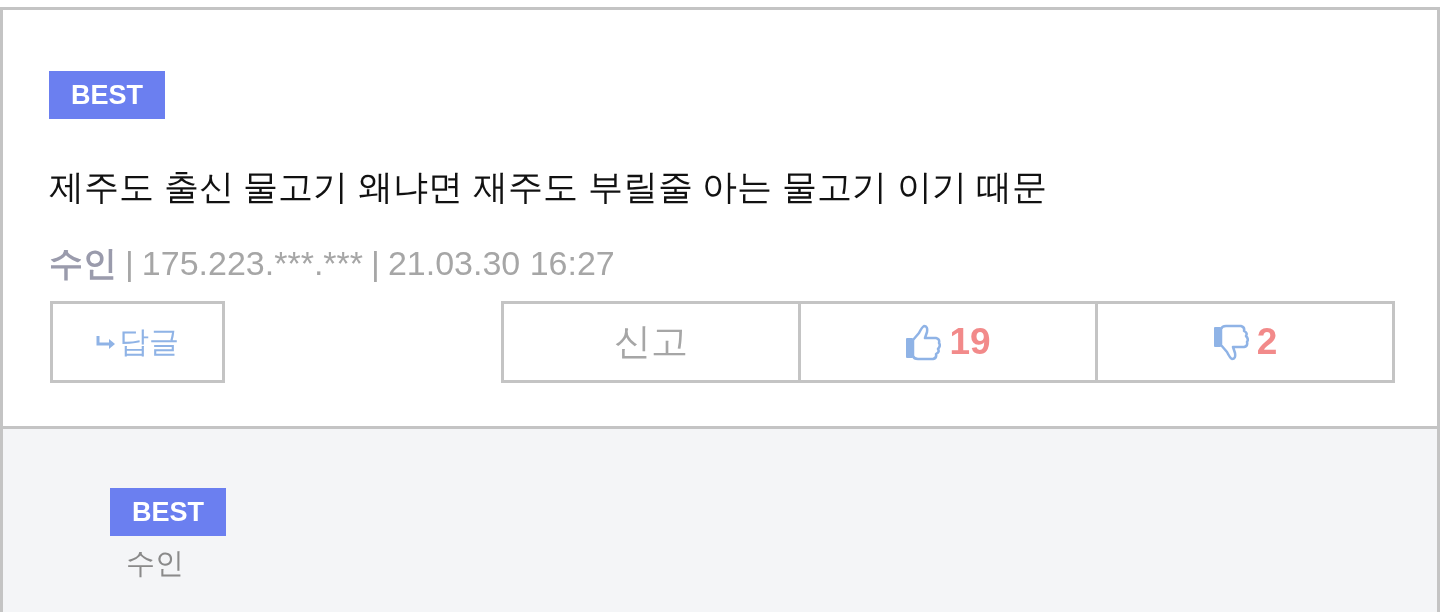  Describe the element at coordinates (651, 342) in the screenshot. I see `report-button: 신고` at that location.